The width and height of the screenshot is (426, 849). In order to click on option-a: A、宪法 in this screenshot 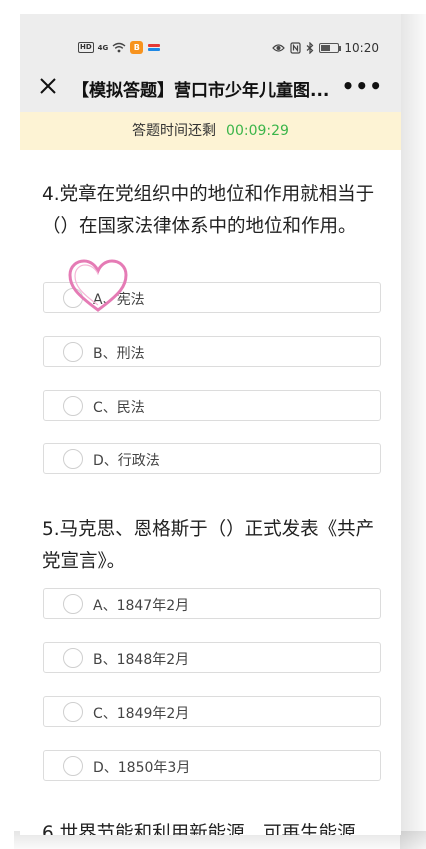, I will do `click(212, 297)`.